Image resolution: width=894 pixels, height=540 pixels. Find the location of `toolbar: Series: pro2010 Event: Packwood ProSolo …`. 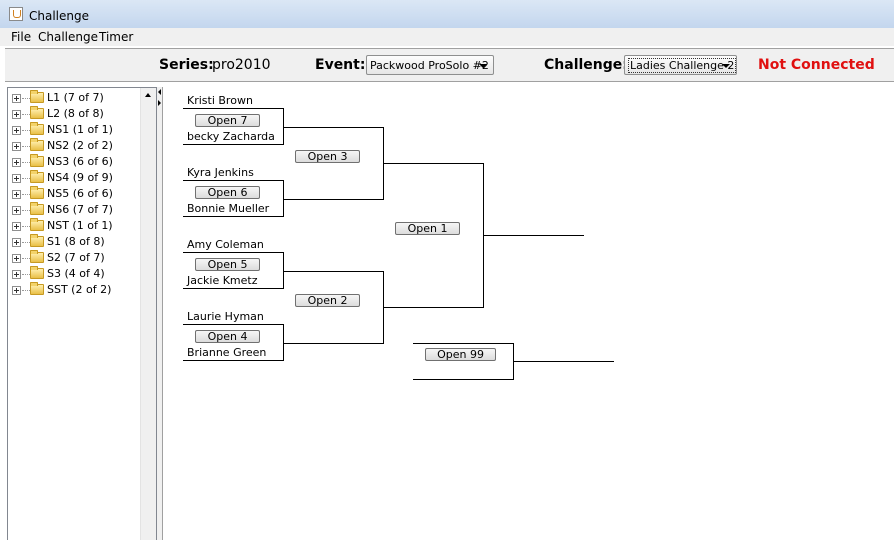

toolbar: Series: pro2010 Event: Packwood ProSolo … is located at coordinates (449, 65).